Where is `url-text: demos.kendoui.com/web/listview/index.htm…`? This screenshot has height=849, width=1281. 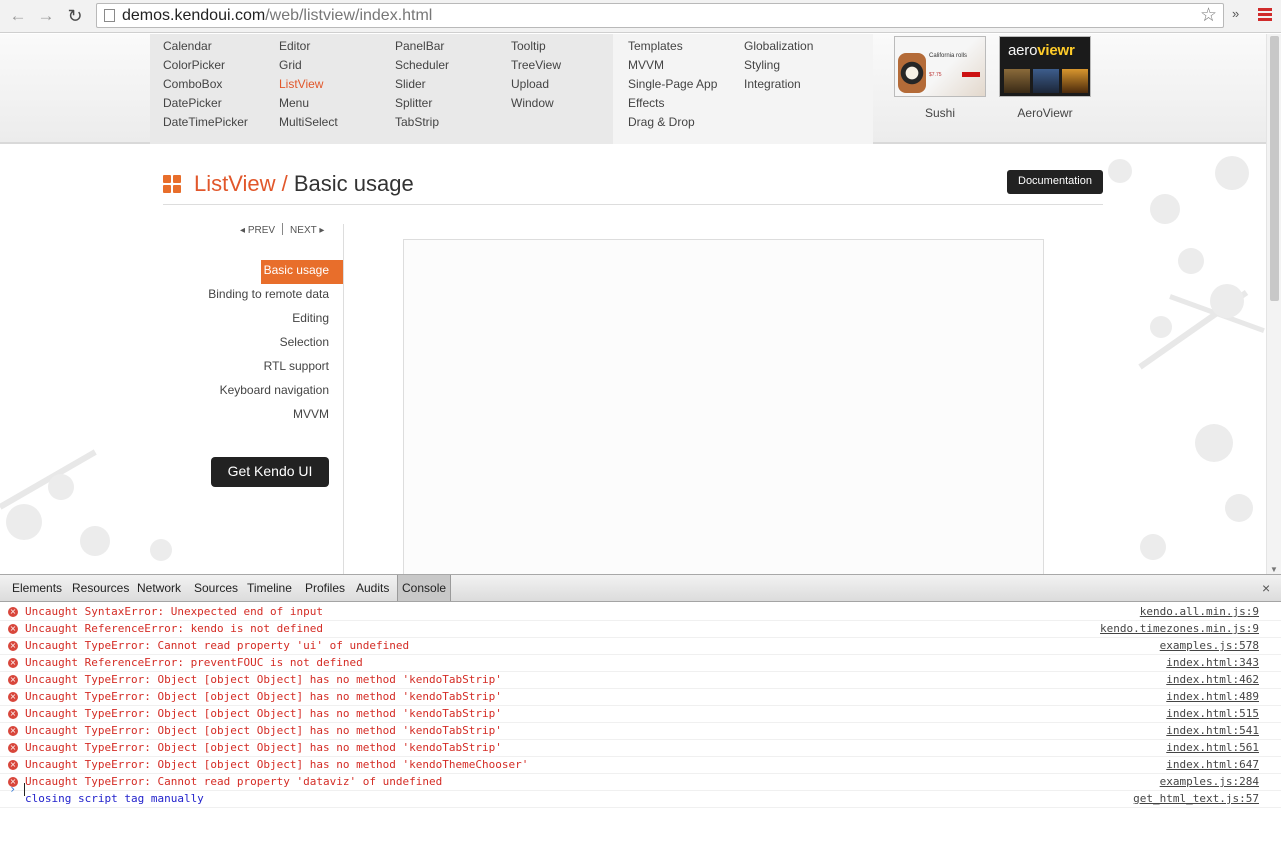 url-text: demos.kendoui.com/web/listview/index.htm… is located at coordinates (277, 16).